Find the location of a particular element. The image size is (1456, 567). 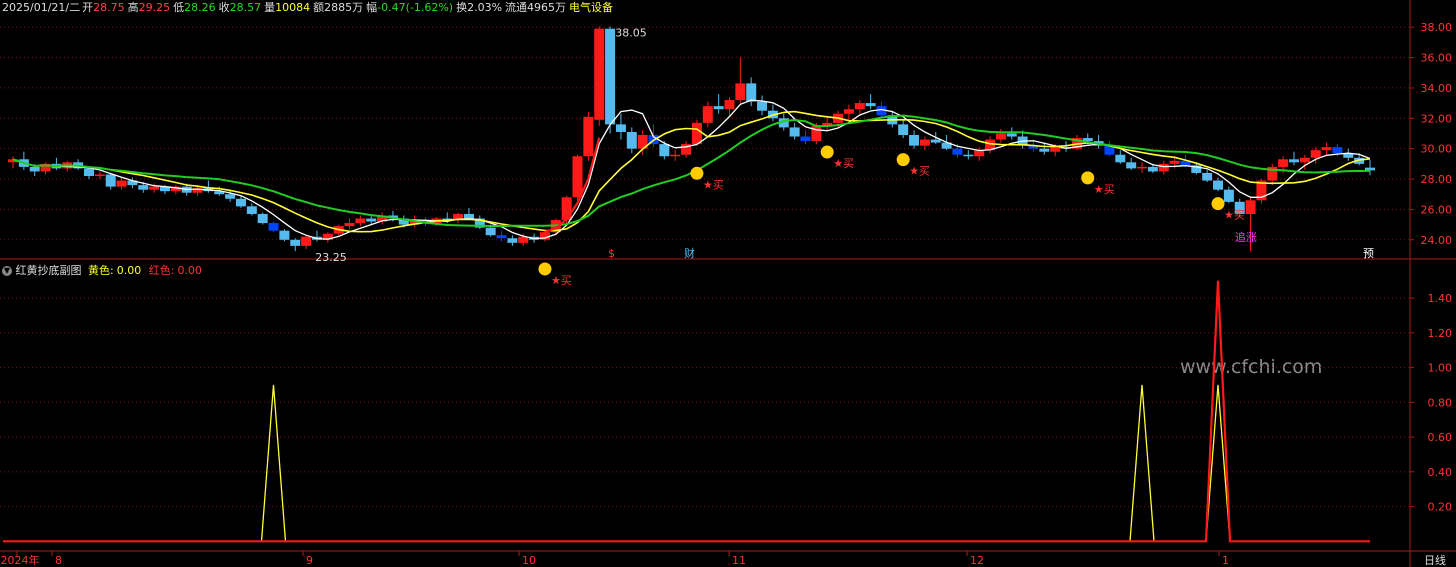

indicator-tick-label: 0.40 is located at coordinates (1440, 472).